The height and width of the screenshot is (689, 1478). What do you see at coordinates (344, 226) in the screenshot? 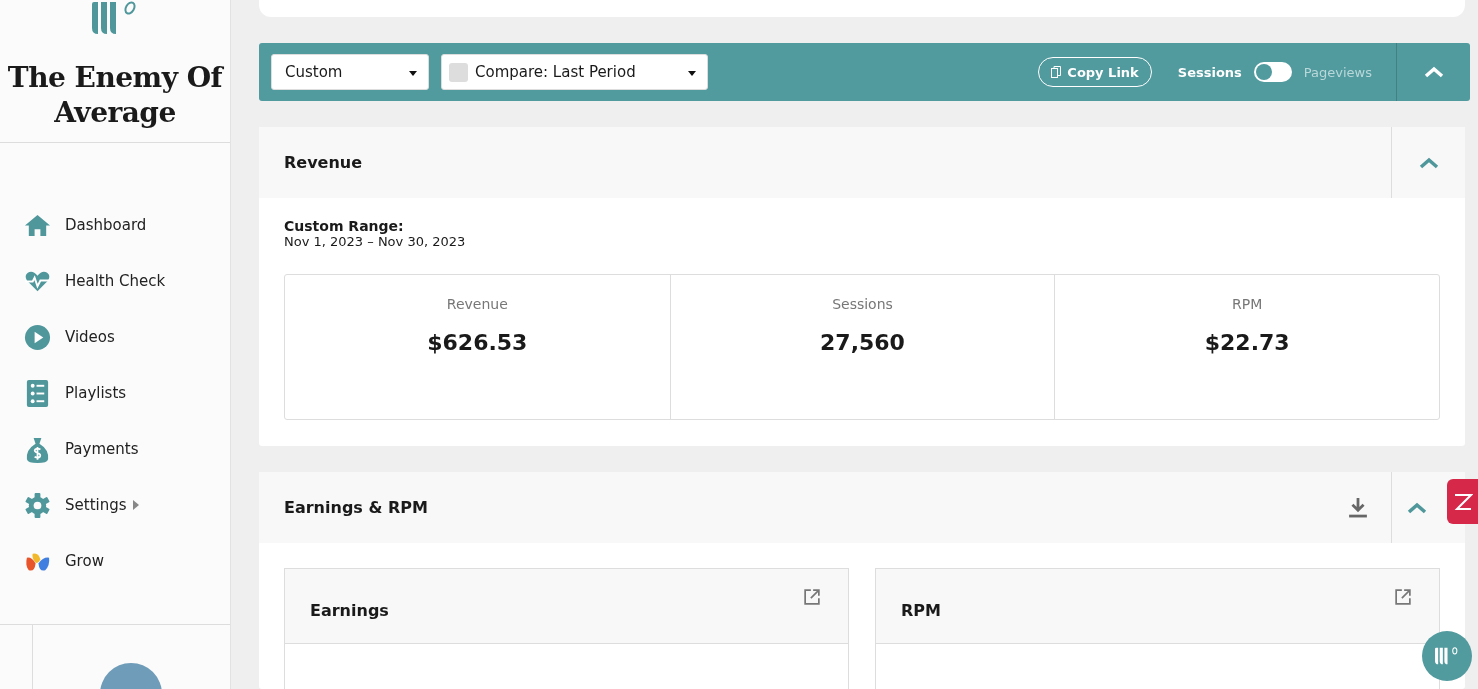
I see `range-label: Custom Range:` at bounding box center [344, 226].